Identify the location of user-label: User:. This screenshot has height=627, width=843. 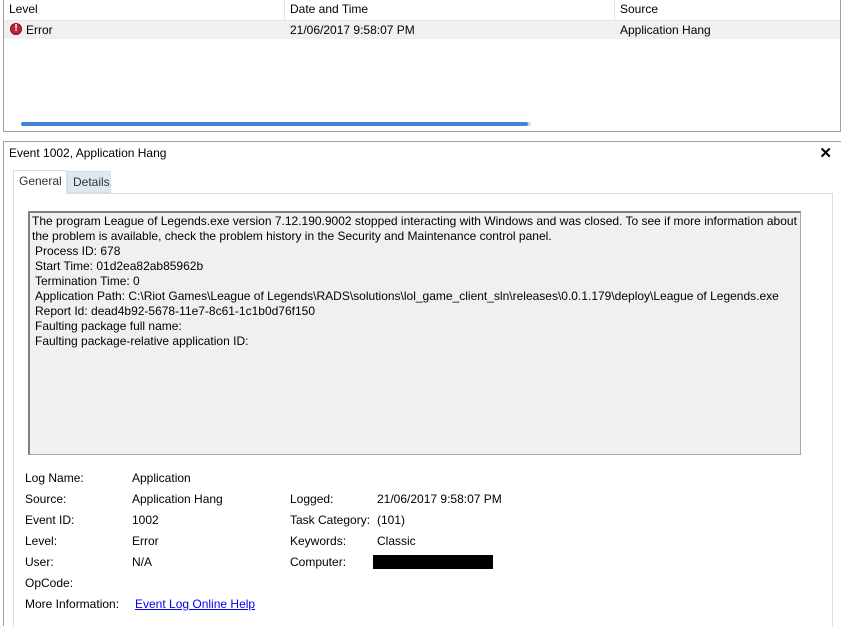
(39, 562).